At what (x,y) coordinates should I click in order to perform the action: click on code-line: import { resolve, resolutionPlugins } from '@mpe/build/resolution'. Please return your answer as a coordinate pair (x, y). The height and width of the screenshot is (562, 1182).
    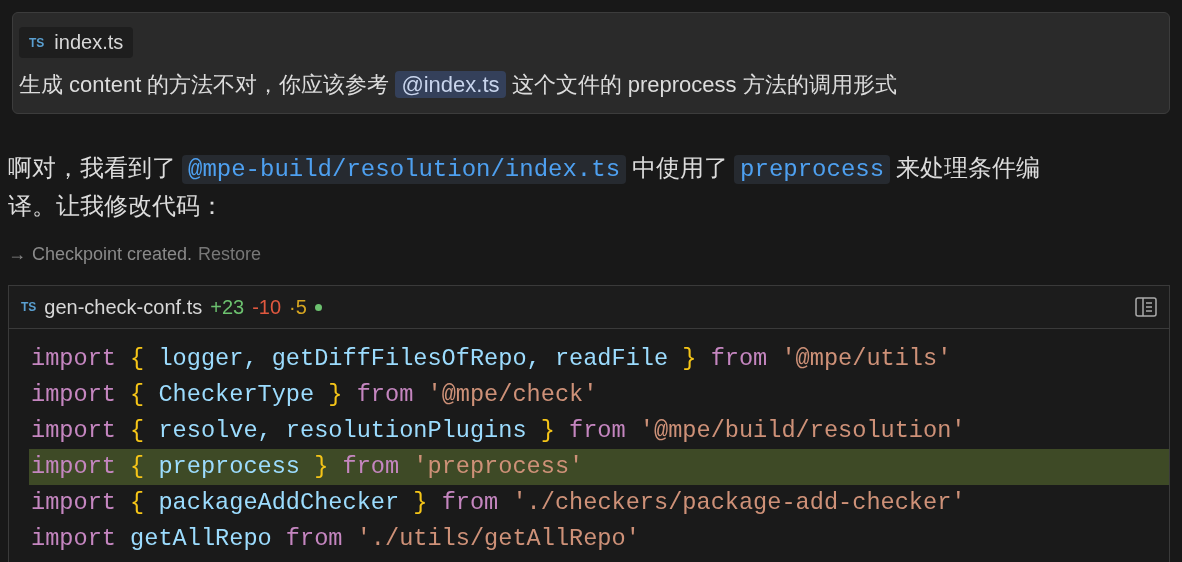
    Looking at the image, I should click on (498, 431).